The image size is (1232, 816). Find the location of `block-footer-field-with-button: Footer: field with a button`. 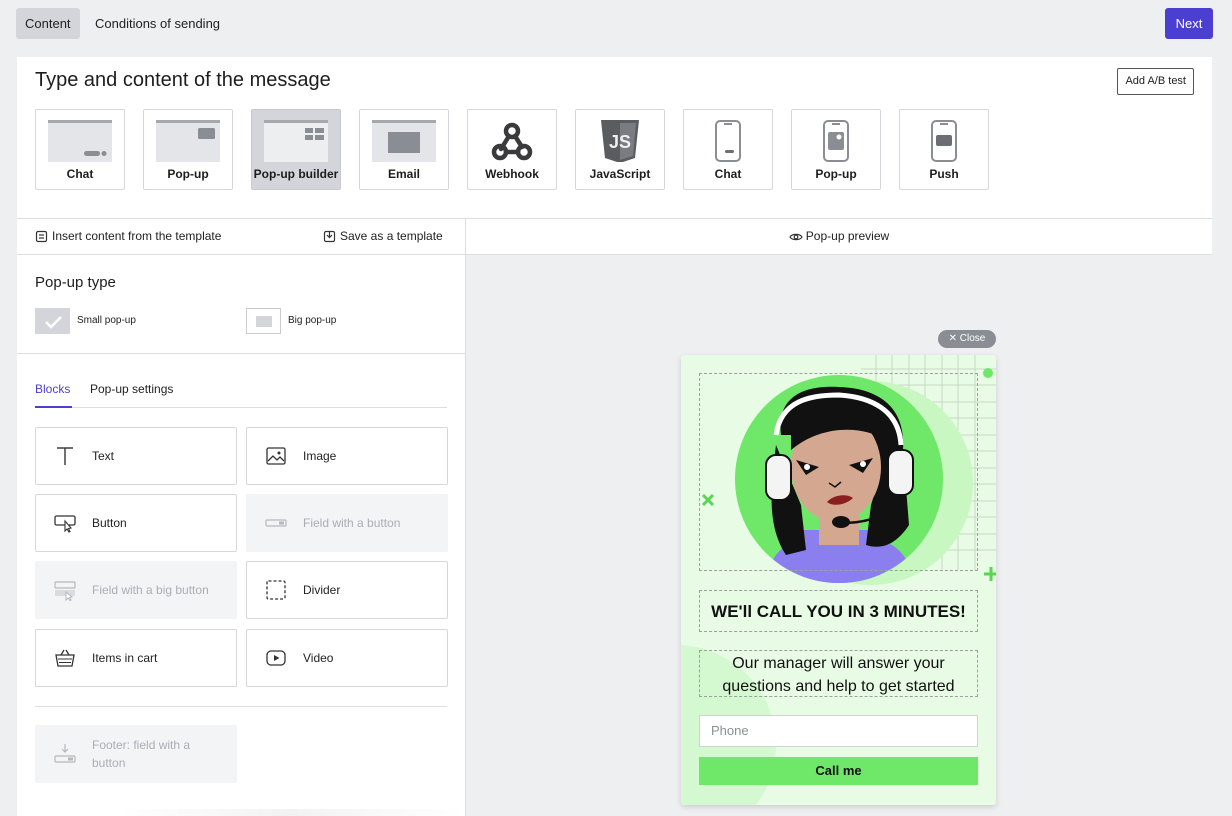

block-footer-field-with-button: Footer: field with a button is located at coordinates (136, 754).